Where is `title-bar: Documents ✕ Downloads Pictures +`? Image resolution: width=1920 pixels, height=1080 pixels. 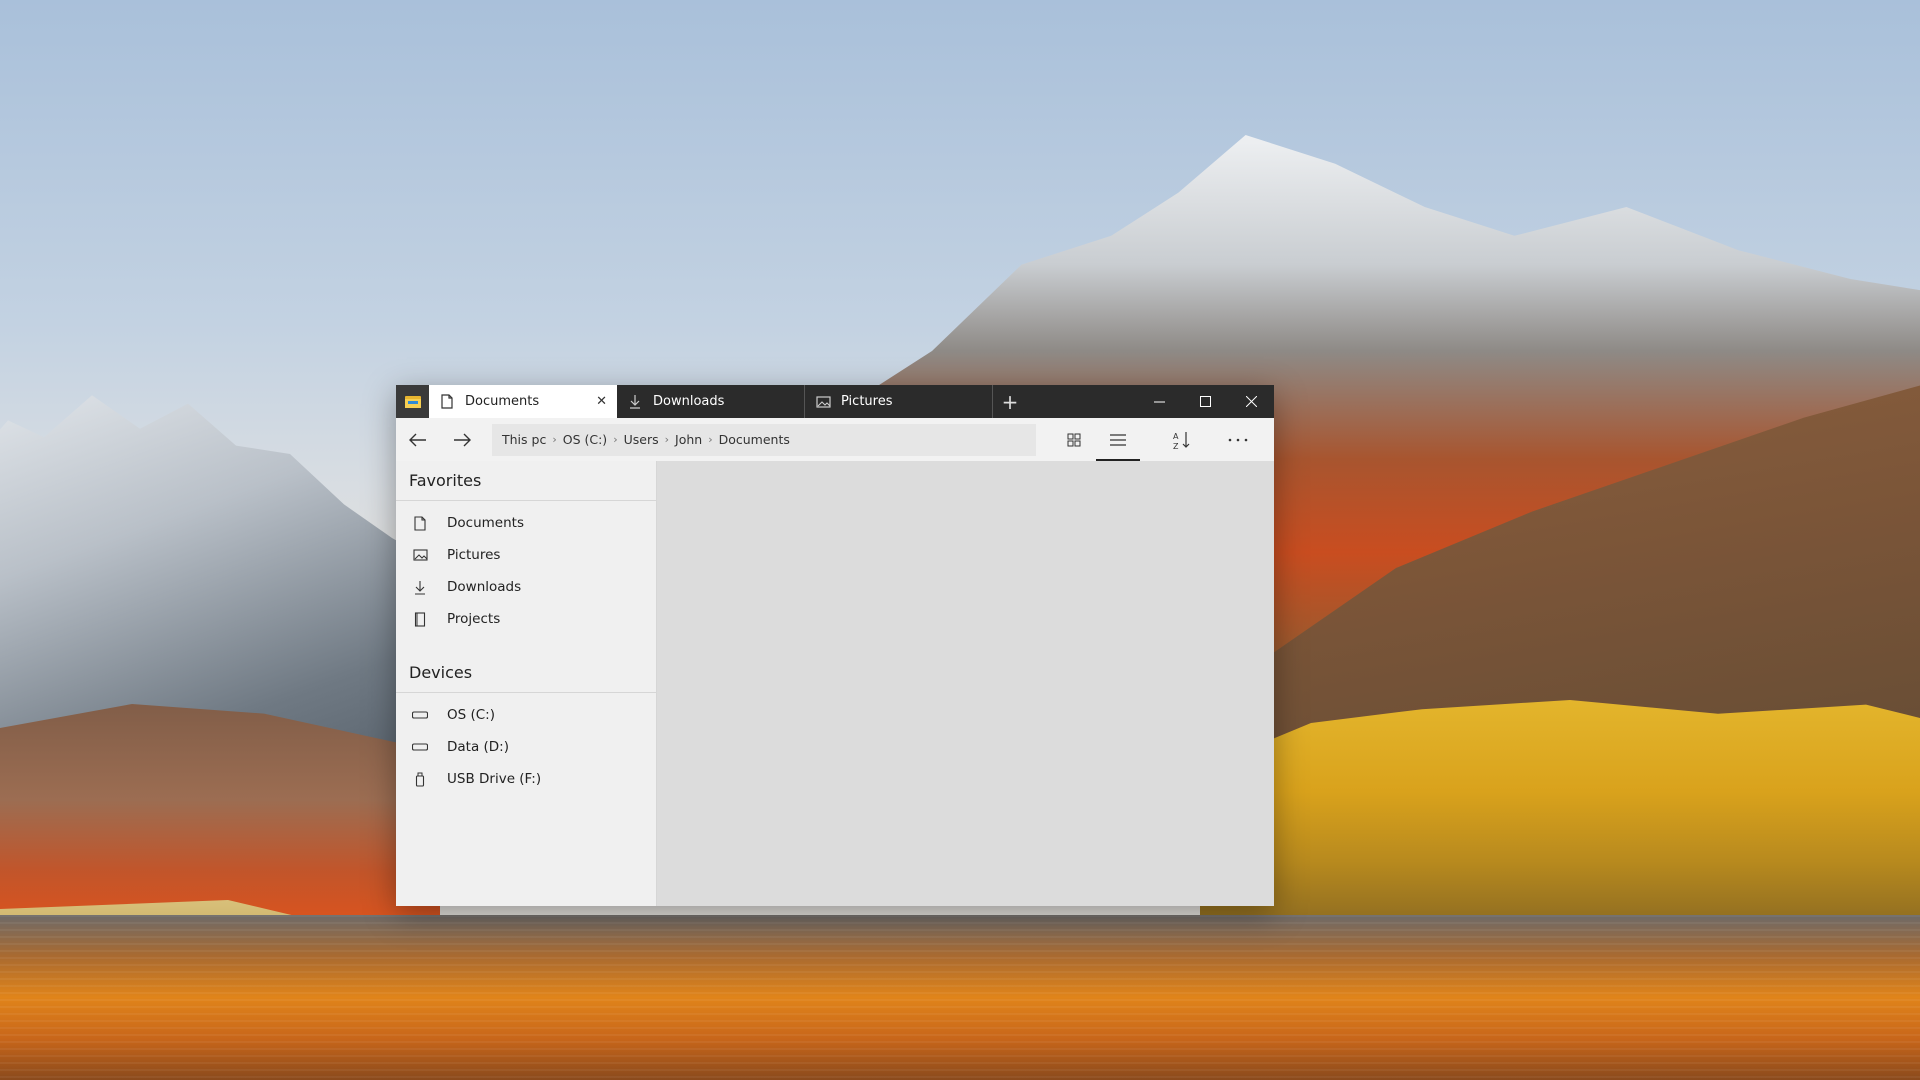 title-bar: Documents ✕ Downloads Pictures + is located at coordinates (835, 401).